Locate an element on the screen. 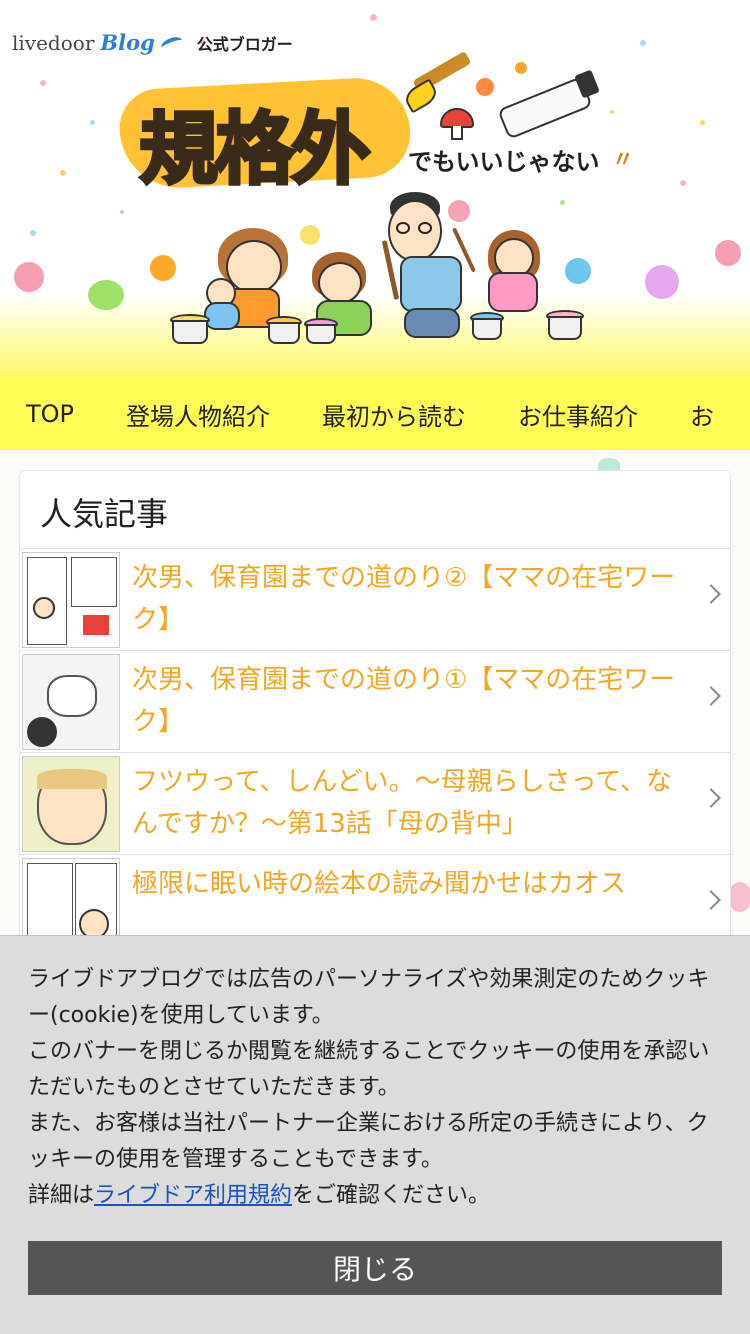 This screenshot has height=1334, width=750. nav-more-truncated: お is located at coordinates (702, 414).